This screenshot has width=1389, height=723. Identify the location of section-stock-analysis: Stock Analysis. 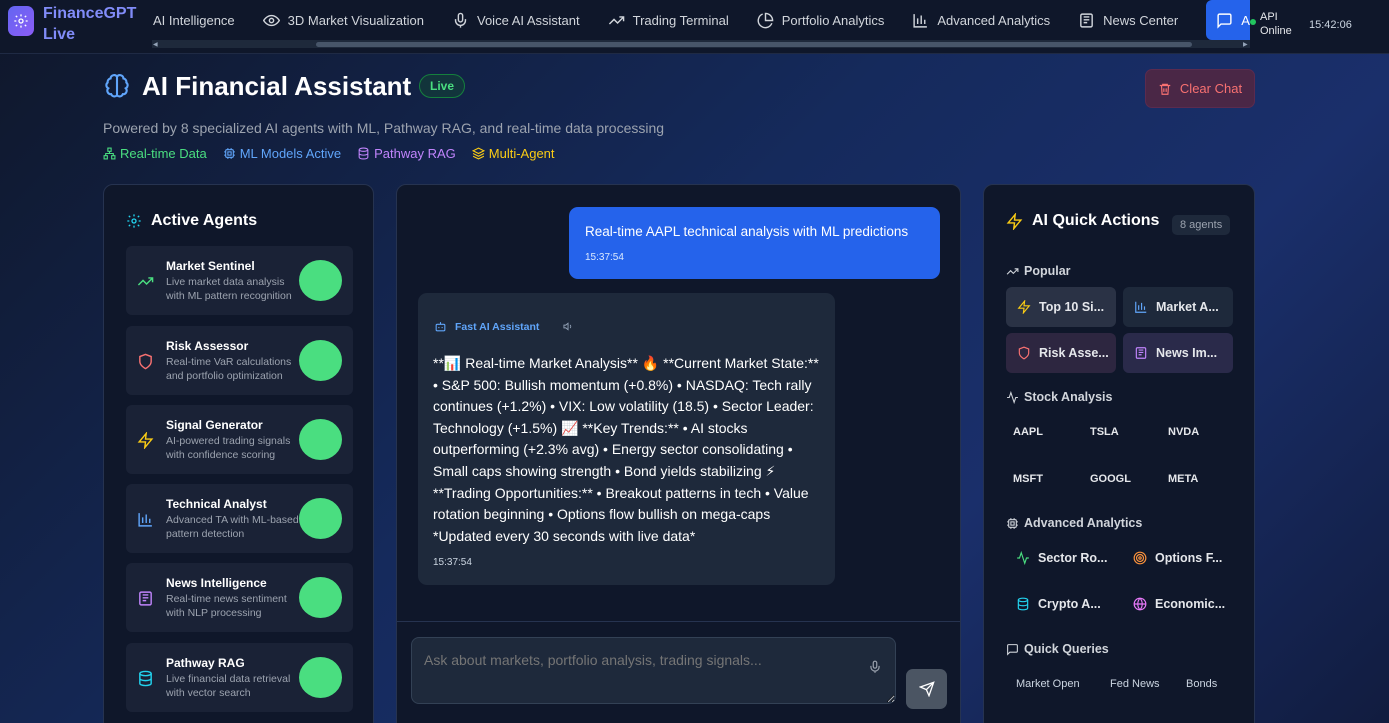
(1059, 397).